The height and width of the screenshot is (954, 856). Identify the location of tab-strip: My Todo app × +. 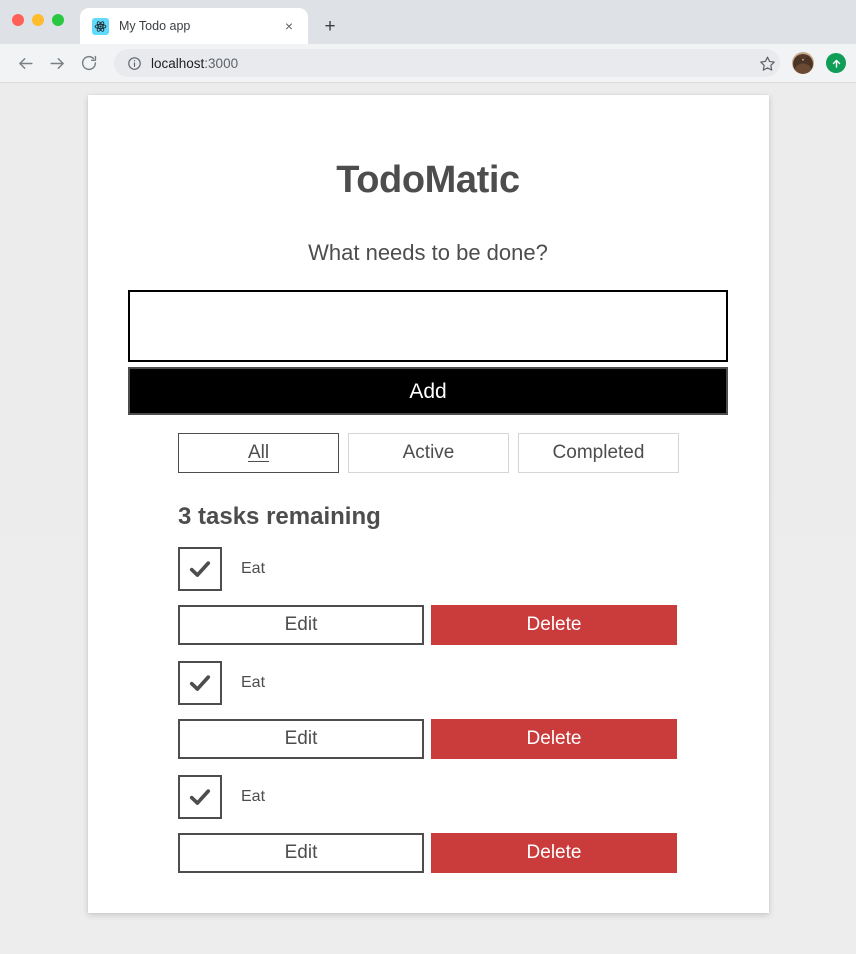
(428, 22).